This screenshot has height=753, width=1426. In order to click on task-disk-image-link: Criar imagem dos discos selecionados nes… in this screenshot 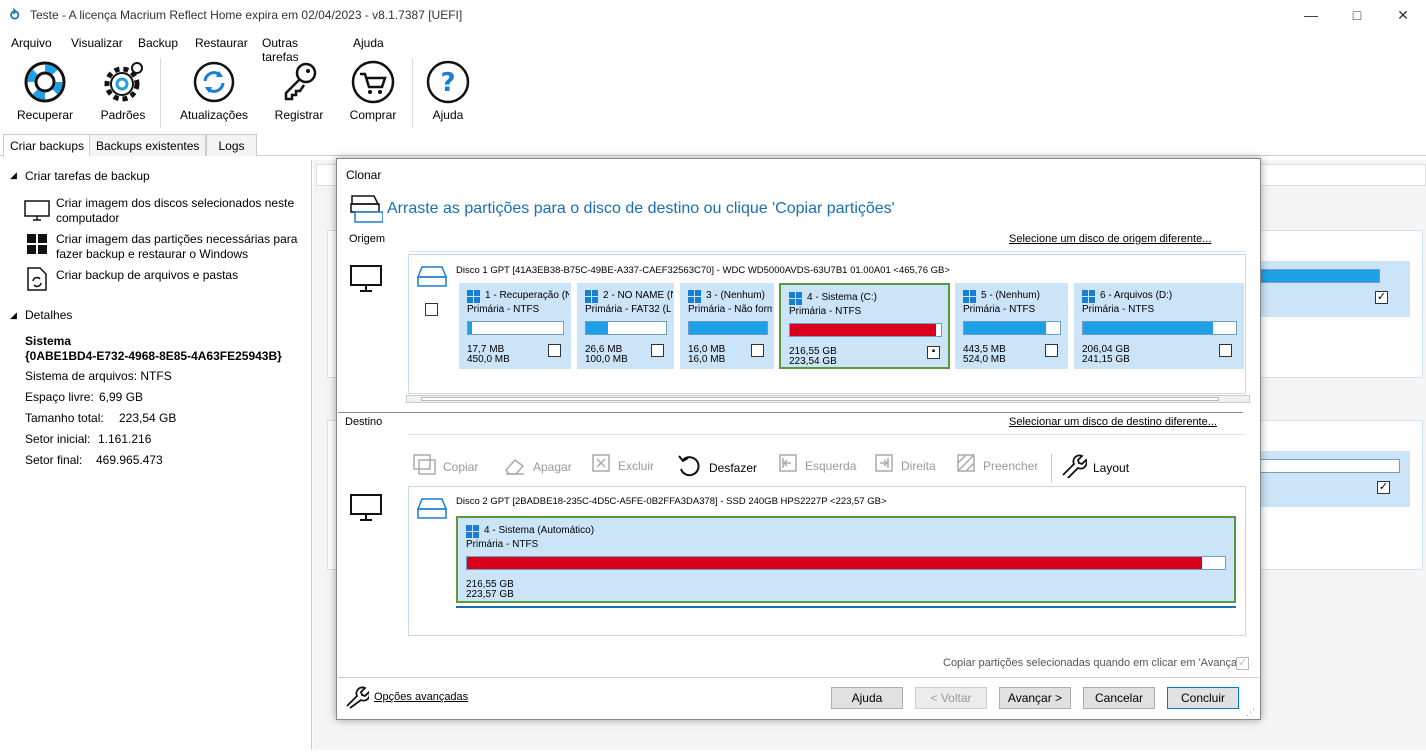, I will do `click(176, 211)`.